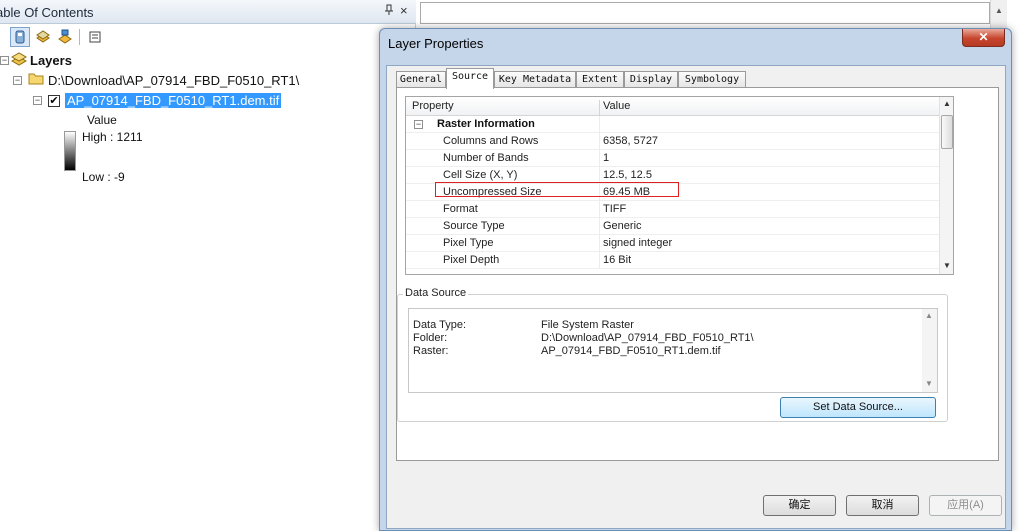 The image size is (1020, 531). What do you see at coordinates (567, 351) in the screenshot?
I see `list-item: Raster: AP_07914_FBD_F0510_RT1.dem.tif` at bounding box center [567, 351].